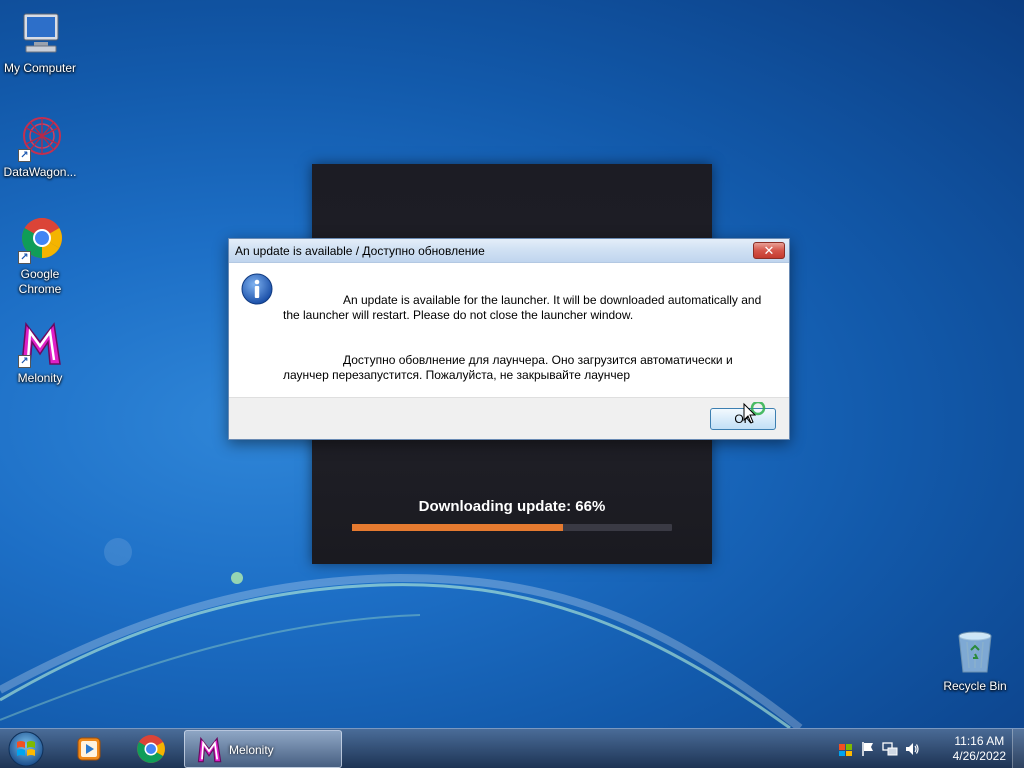 The image size is (1024, 768). Describe the element at coordinates (40, 138) in the screenshot. I see `datawagon-icon: ↗` at that location.